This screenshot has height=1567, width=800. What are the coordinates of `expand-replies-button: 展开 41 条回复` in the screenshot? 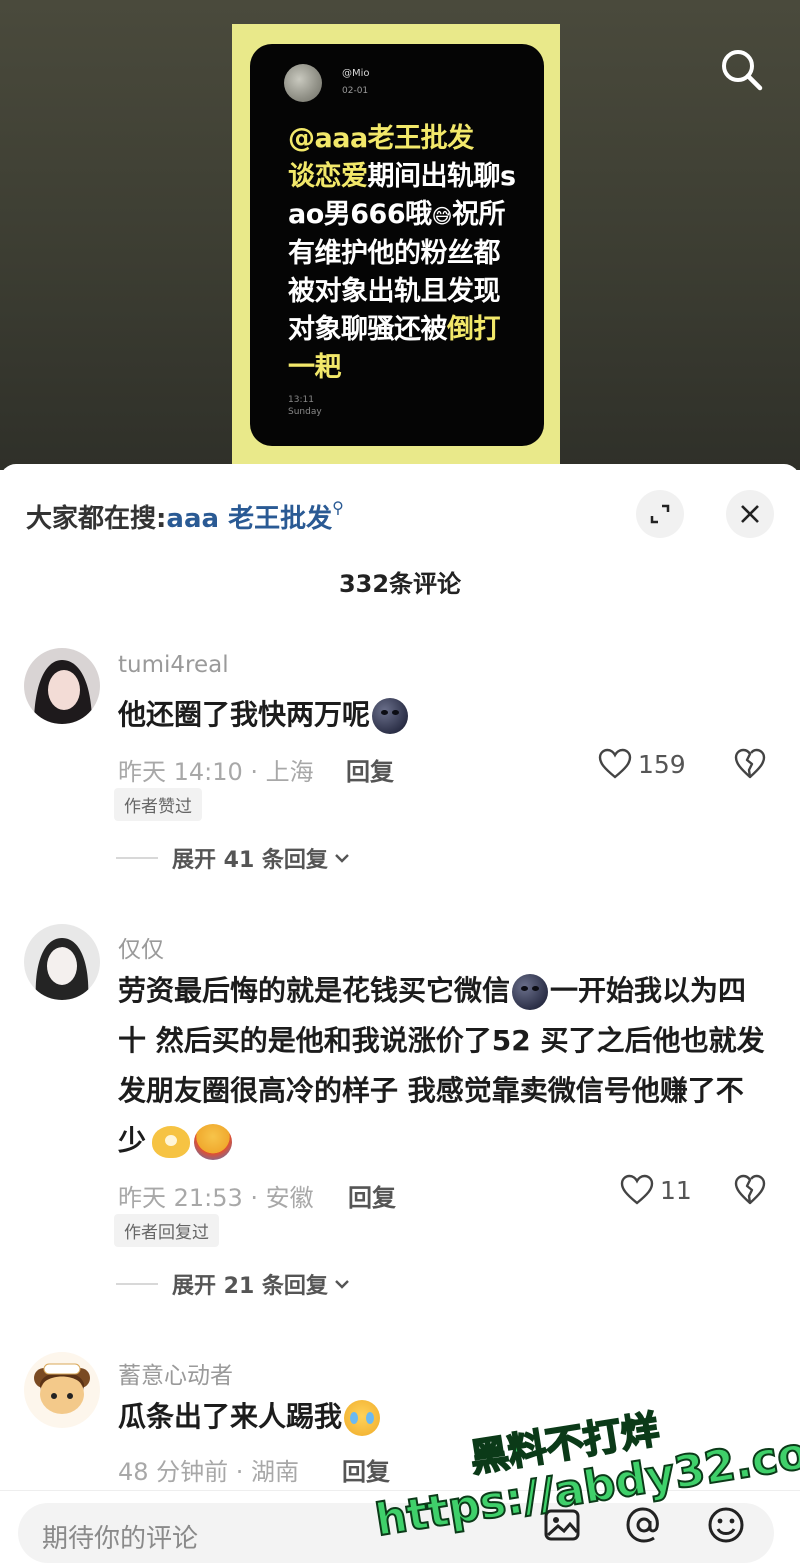 It's located at (234, 858).